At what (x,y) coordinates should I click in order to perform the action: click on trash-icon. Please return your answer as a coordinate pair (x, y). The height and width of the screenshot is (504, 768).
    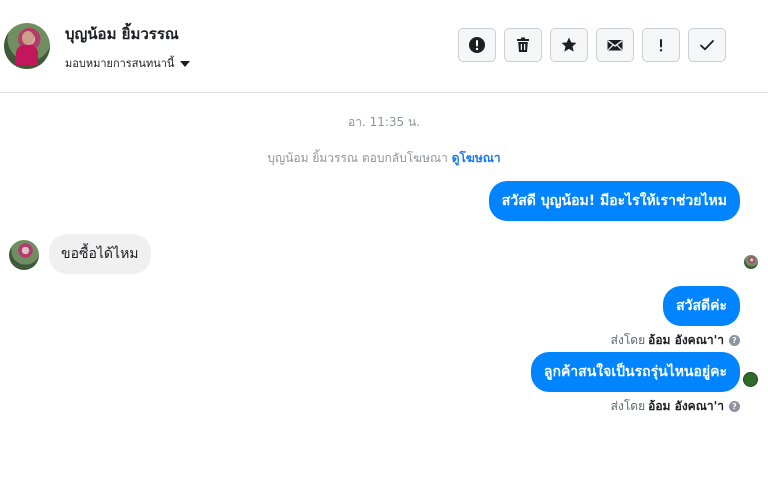
    Looking at the image, I should click on (523, 44).